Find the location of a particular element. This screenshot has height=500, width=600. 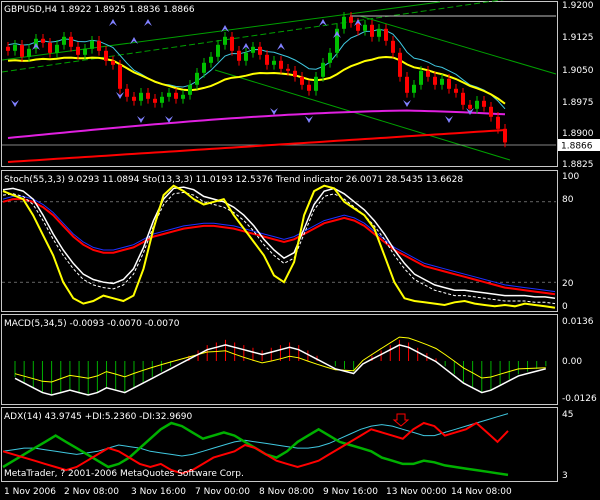

time-tick: 13 Nov 00:00 is located at coordinates (416, 492).